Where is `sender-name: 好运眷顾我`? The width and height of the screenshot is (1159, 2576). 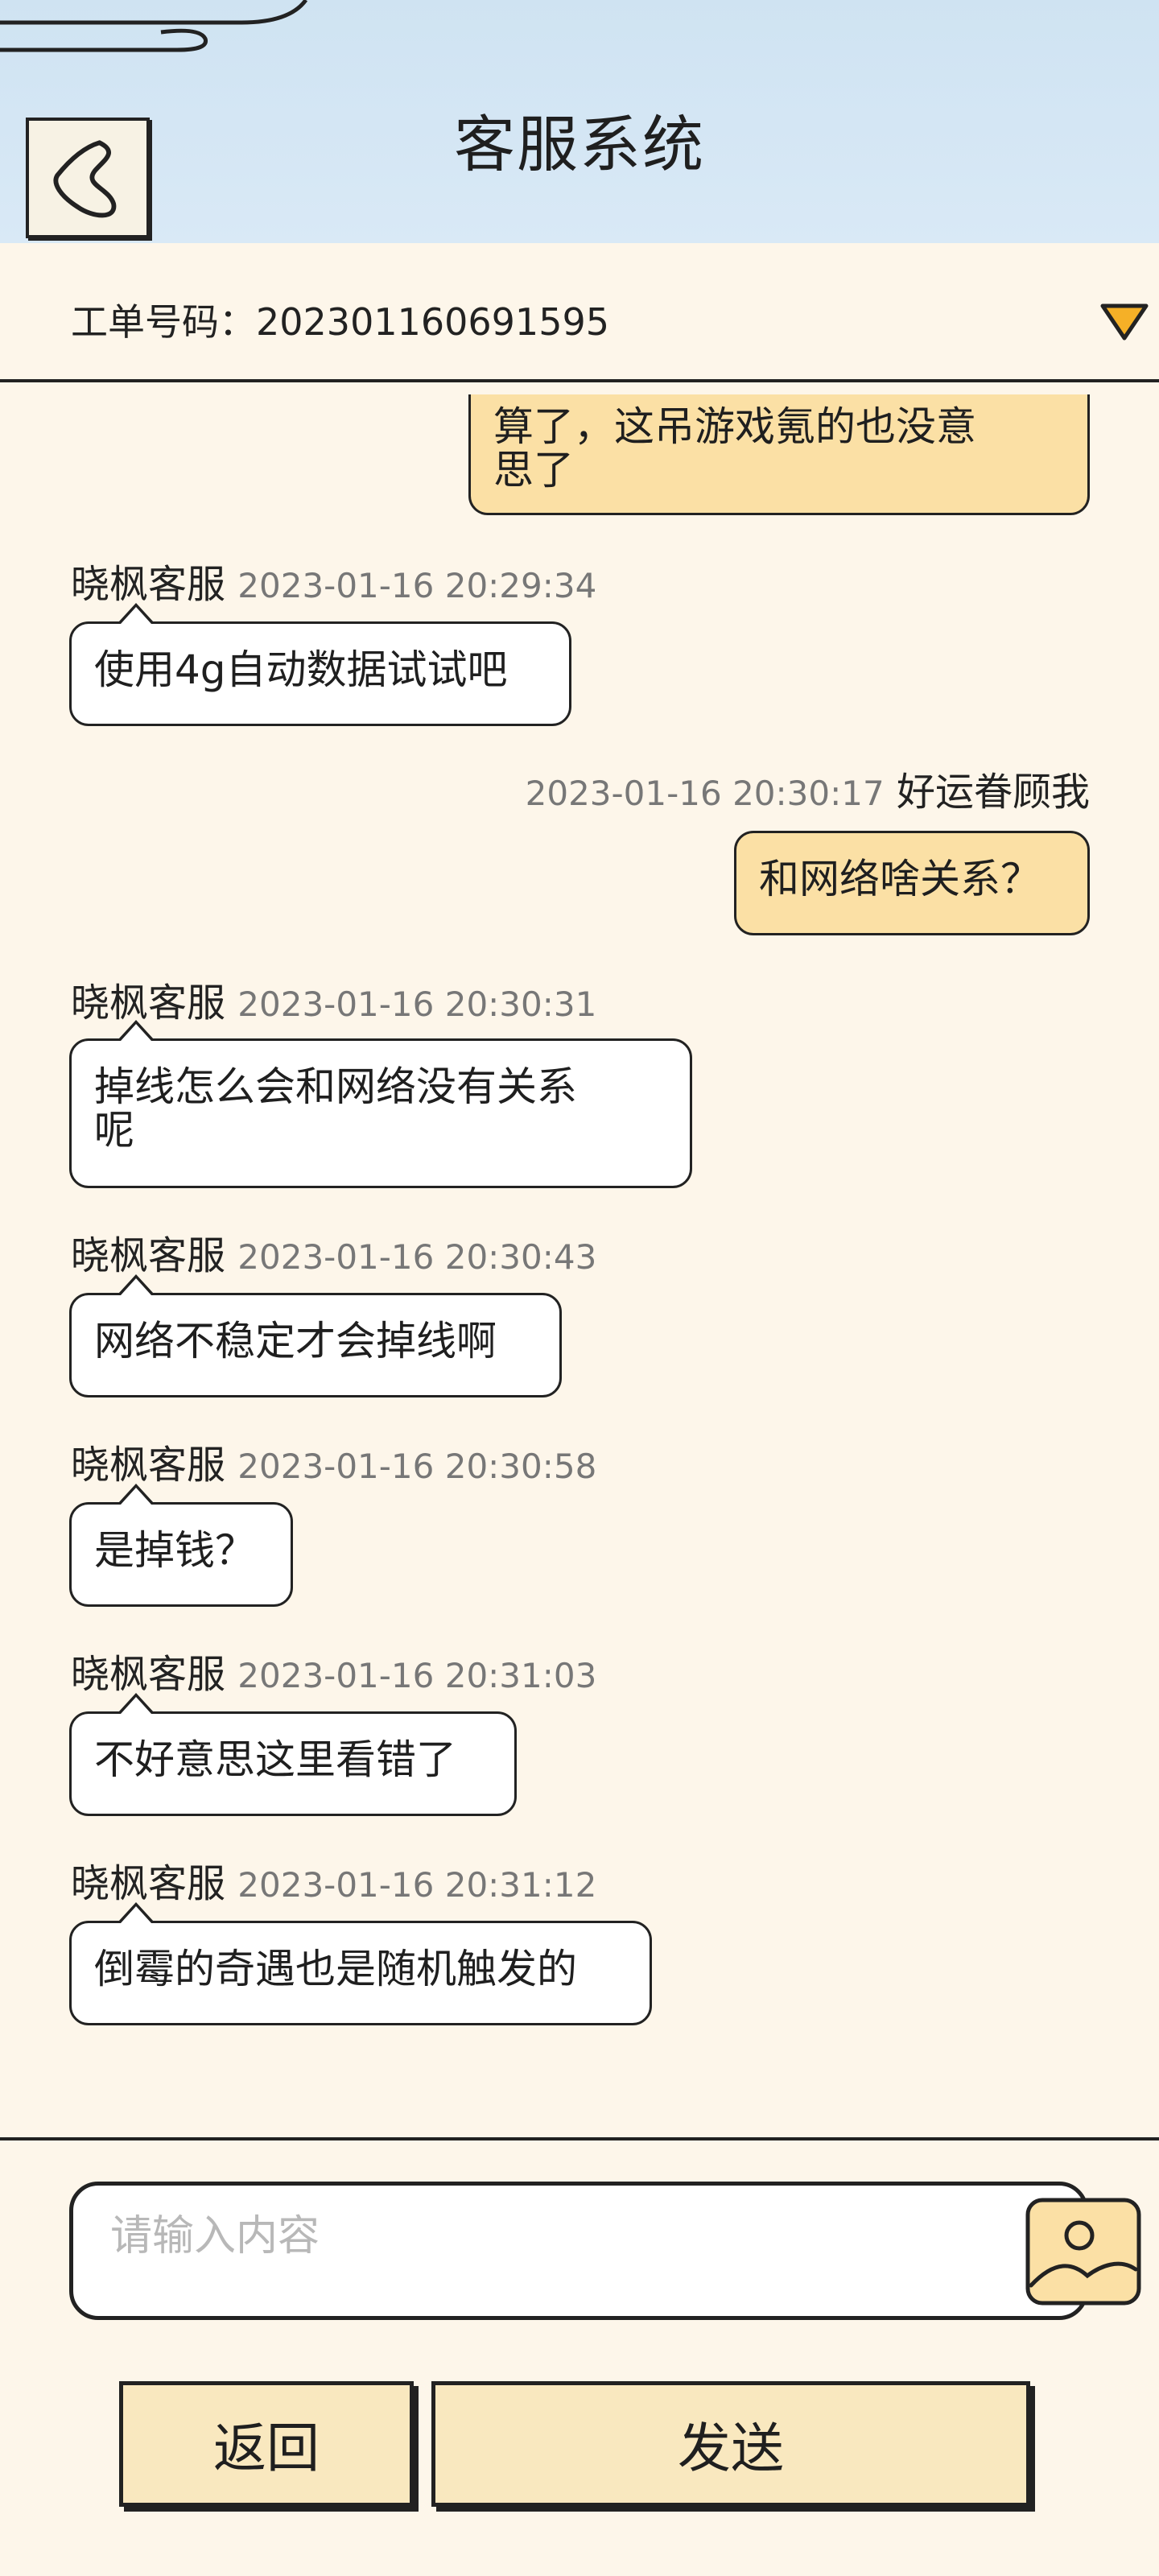 sender-name: 好运眷顾我 is located at coordinates (993, 792).